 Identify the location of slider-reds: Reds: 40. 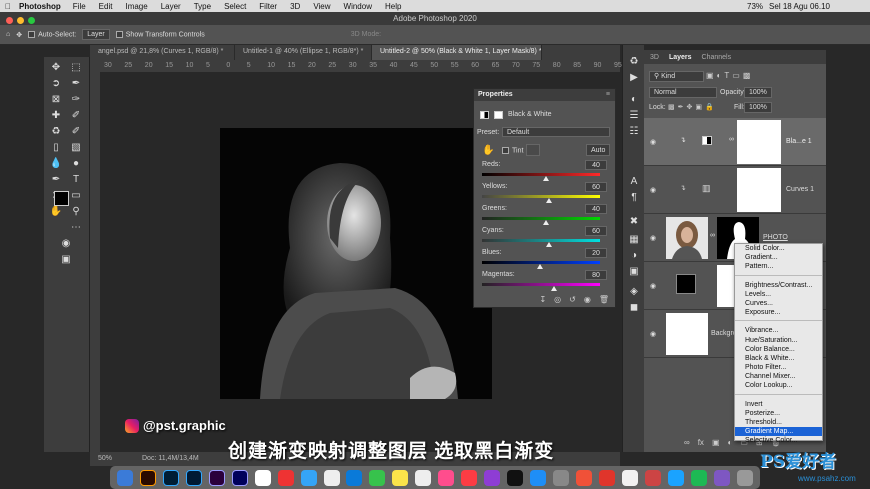
(544, 170).